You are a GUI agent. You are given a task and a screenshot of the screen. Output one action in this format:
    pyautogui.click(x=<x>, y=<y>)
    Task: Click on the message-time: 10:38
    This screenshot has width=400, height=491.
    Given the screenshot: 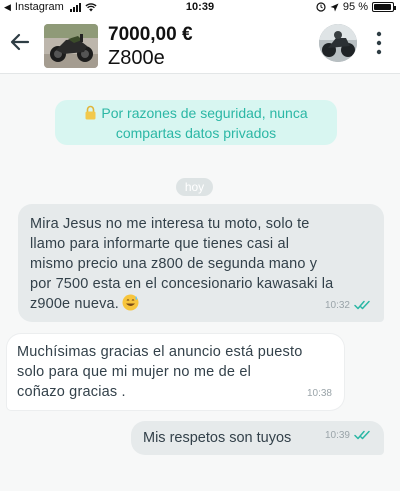 What is the action you would take?
    pyautogui.click(x=319, y=393)
    